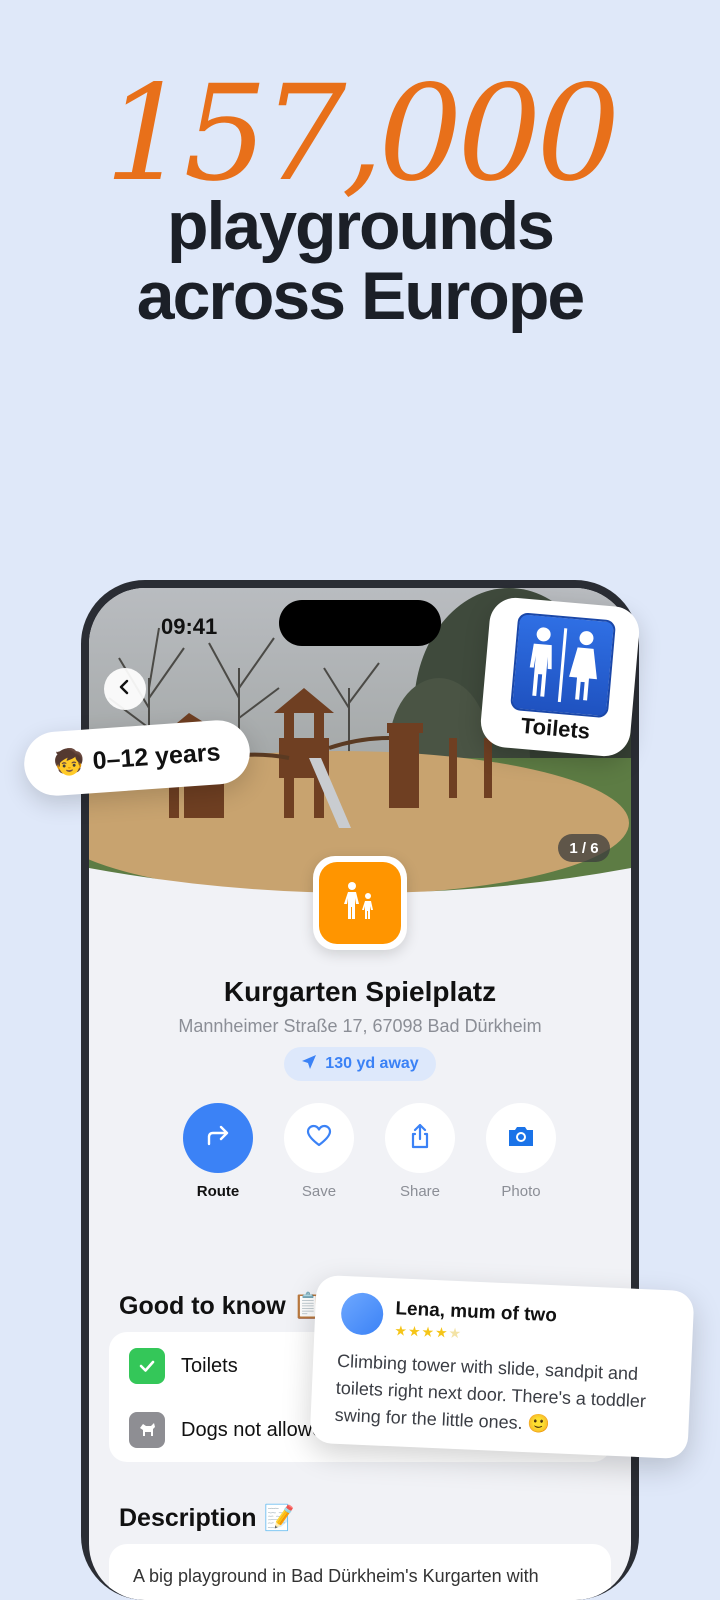 This screenshot has height=1600, width=720. What do you see at coordinates (360, 991) in the screenshot?
I see `place-name: Kurgarten Spielplatz` at bounding box center [360, 991].